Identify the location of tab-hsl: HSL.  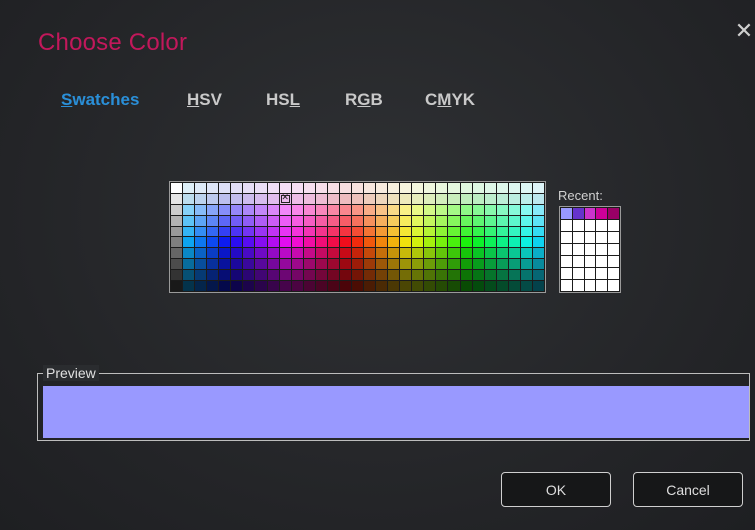
(283, 100).